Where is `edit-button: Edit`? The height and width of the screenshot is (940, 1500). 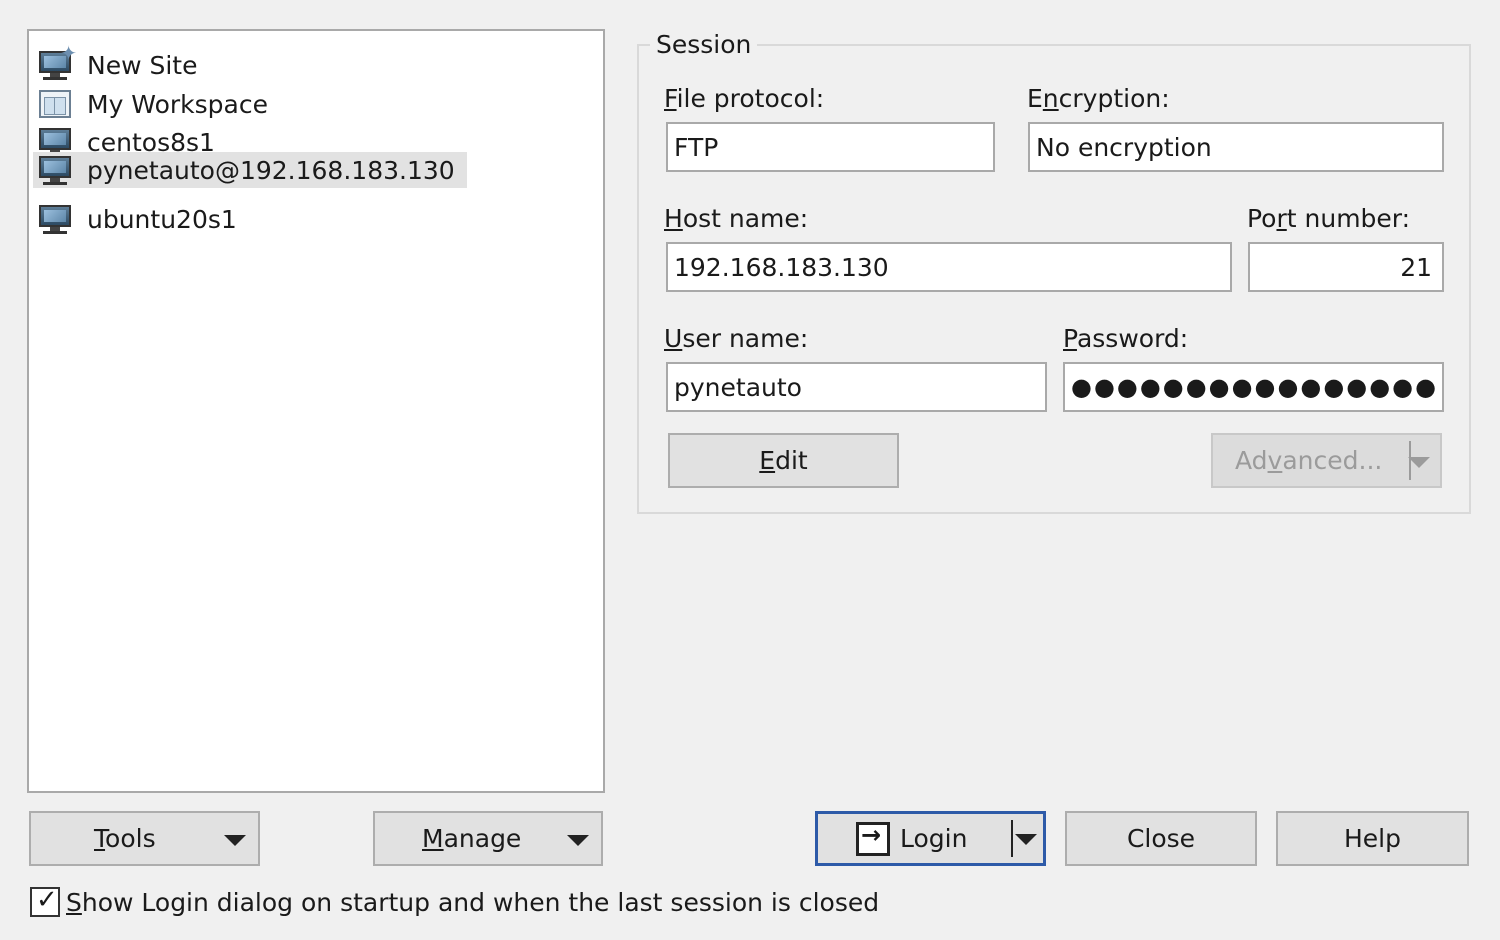
edit-button: Edit is located at coordinates (783, 460).